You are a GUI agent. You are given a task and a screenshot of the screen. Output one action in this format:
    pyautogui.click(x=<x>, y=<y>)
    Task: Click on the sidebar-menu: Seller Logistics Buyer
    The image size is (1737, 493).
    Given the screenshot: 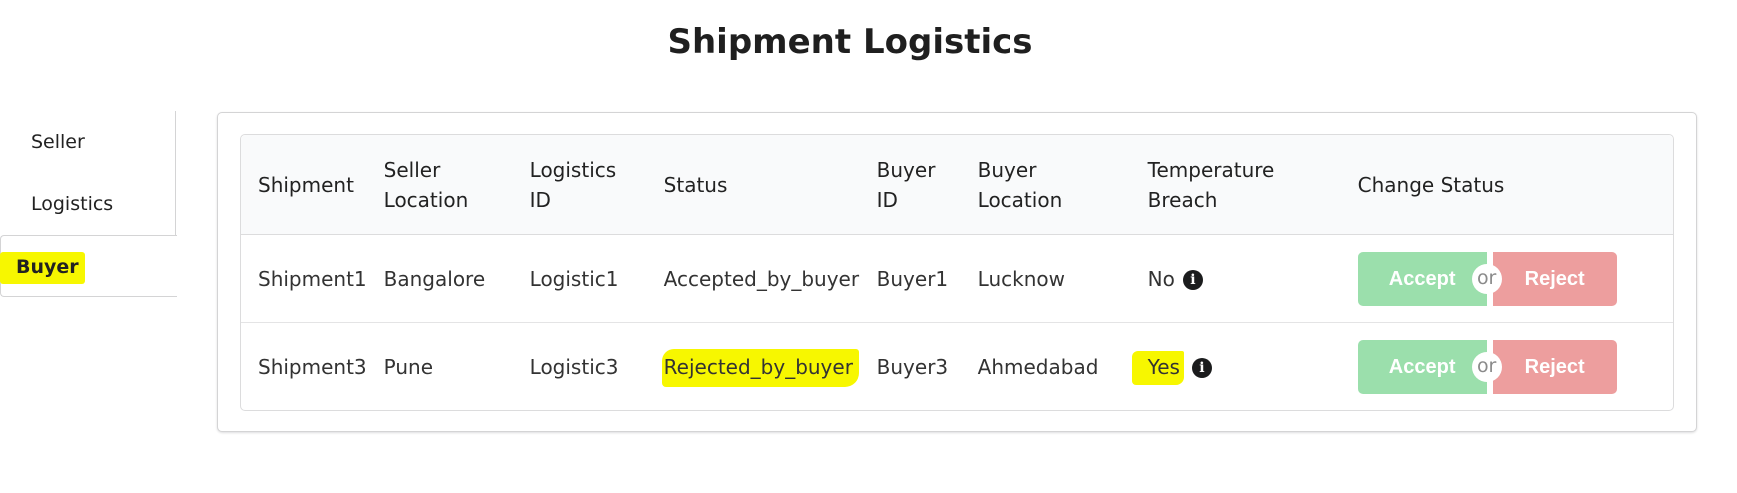 What is the action you would take?
    pyautogui.click(x=88, y=204)
    